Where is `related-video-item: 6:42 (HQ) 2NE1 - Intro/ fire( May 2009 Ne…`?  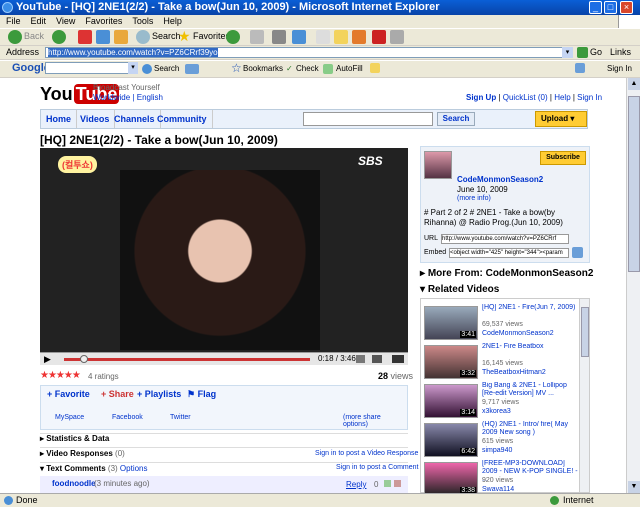 related-video-item: 6:42 (HQ) 2NE1 - Intro/ fire( May 2009 Ne… is located at coordinates (500, 440).